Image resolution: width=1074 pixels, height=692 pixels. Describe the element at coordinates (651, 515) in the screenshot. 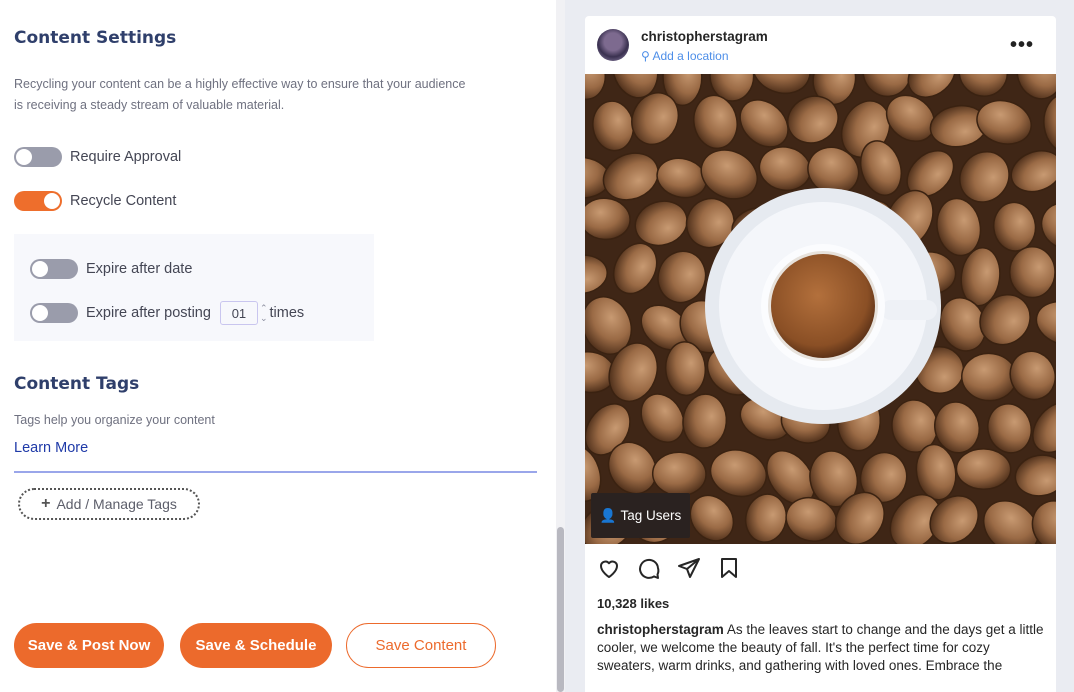

I see `tag-users-label: Tag Users` at that location.